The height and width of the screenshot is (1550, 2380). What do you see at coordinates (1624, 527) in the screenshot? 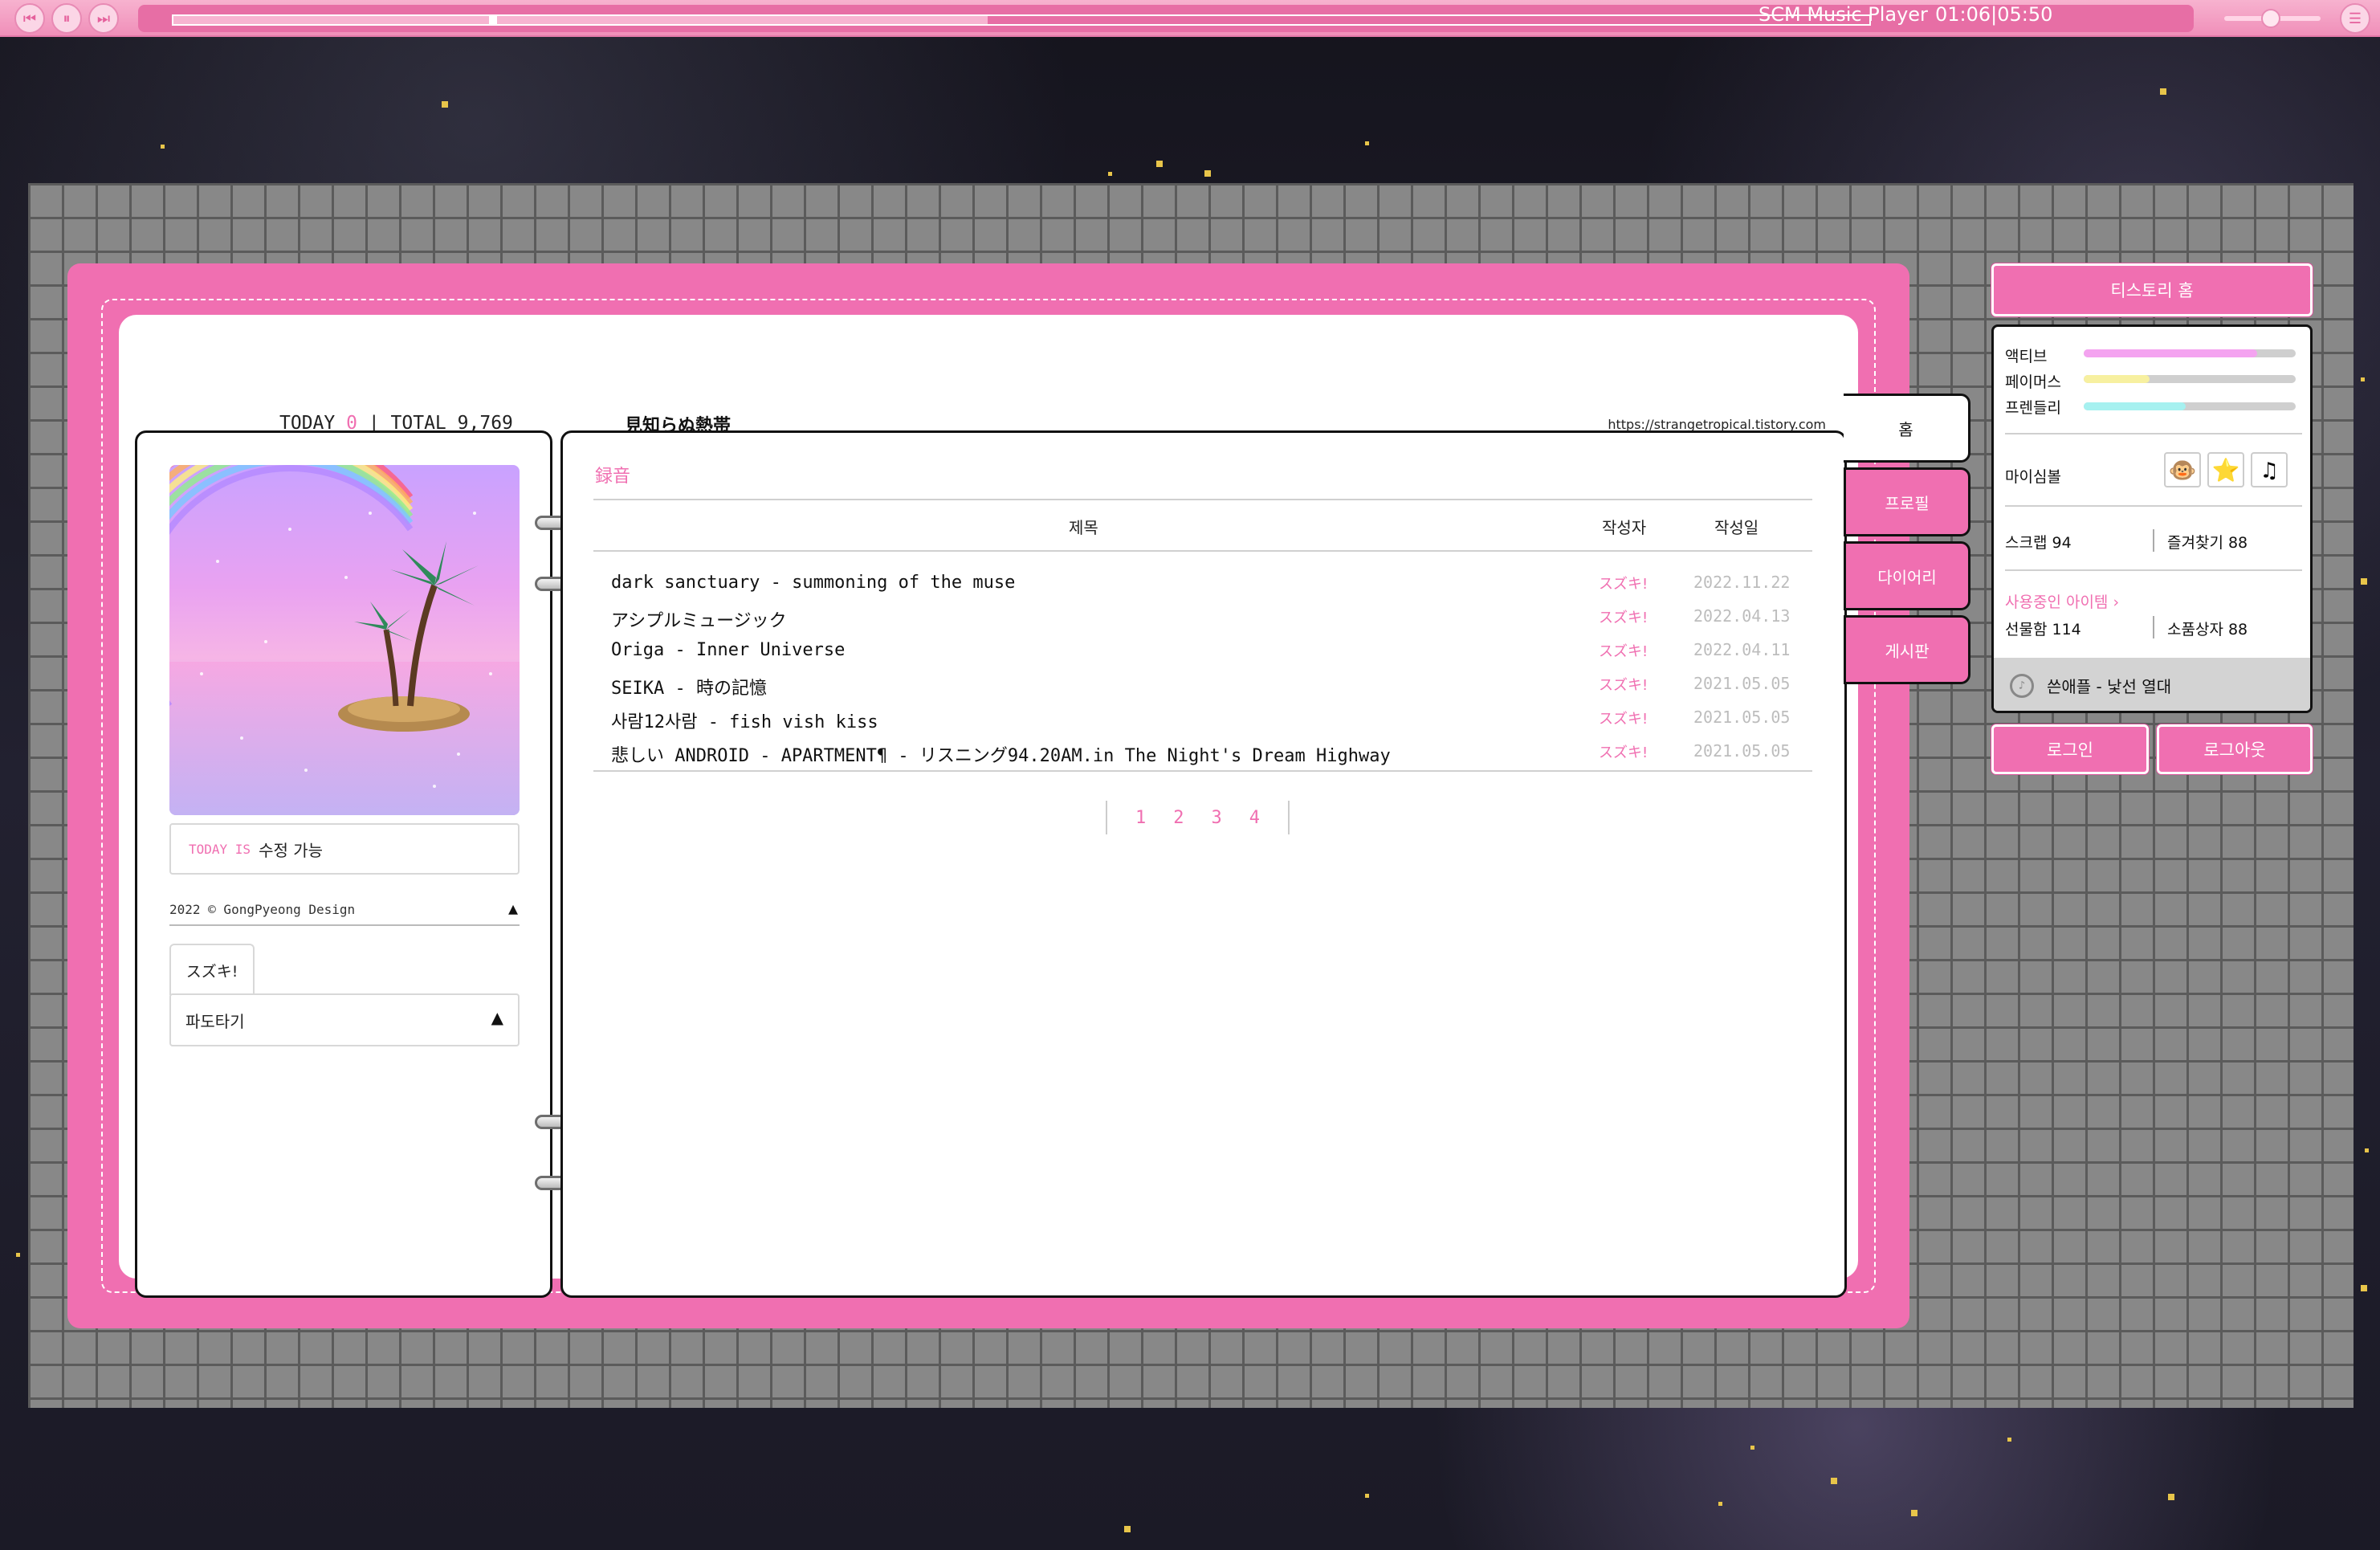
I see `column-header-author: 작성자` at bounding box center [1624, 527].